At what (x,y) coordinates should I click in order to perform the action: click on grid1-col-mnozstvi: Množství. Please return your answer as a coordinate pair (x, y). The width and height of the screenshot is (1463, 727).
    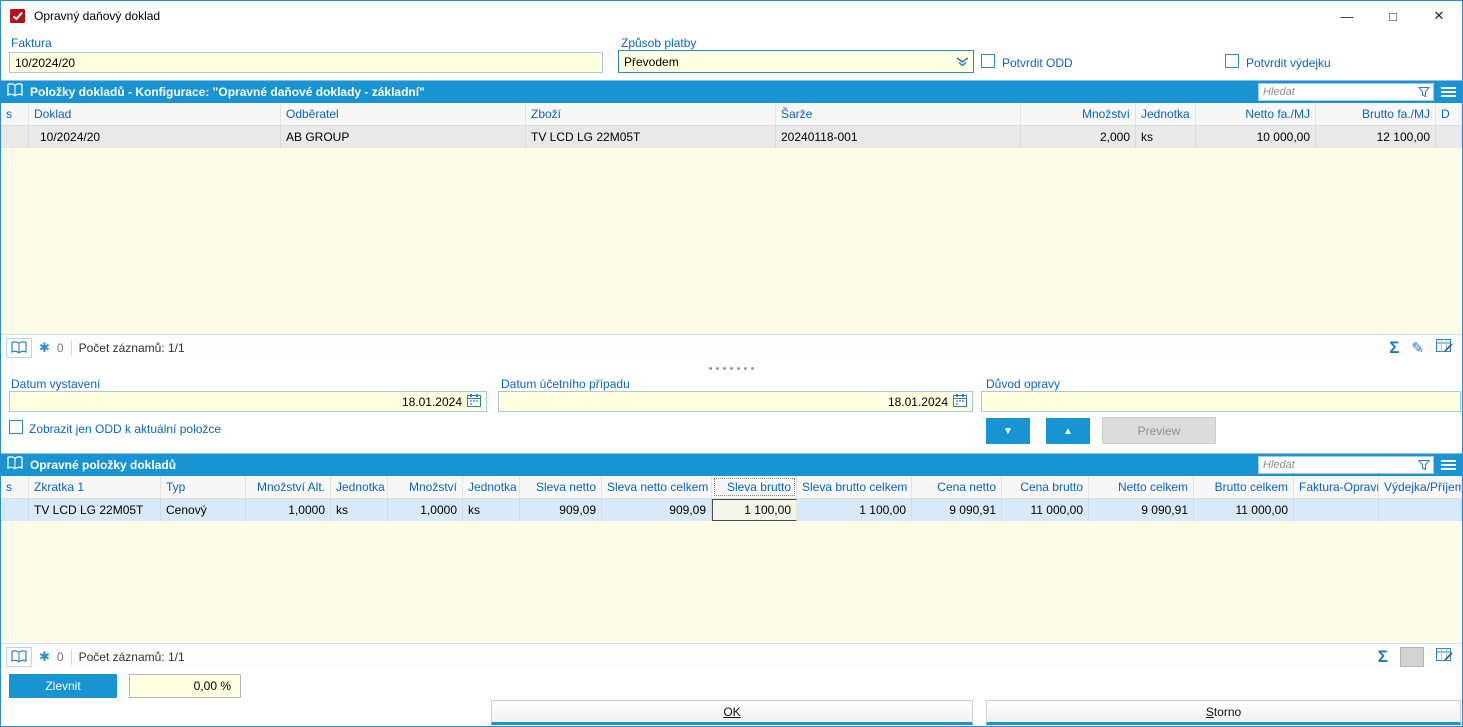
    Looking at the image, I should click on (1078, 114).